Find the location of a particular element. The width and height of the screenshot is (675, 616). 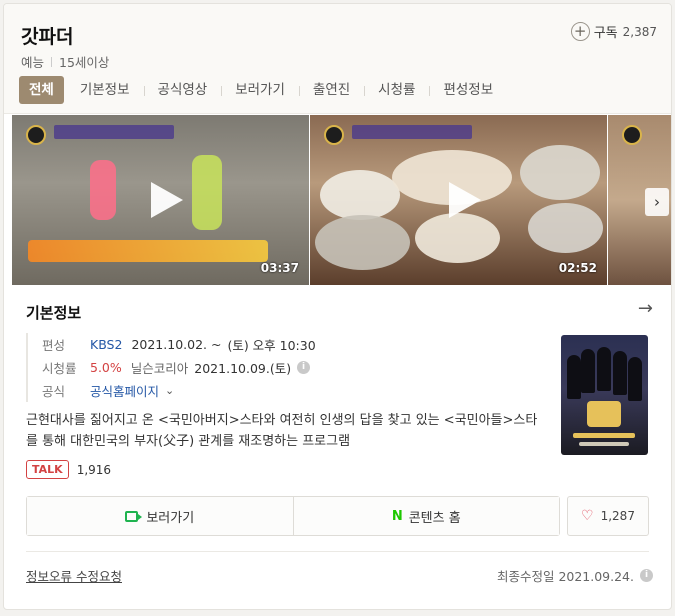

tab-official-videos: 공식영상 is located at coordinates (182, 90).